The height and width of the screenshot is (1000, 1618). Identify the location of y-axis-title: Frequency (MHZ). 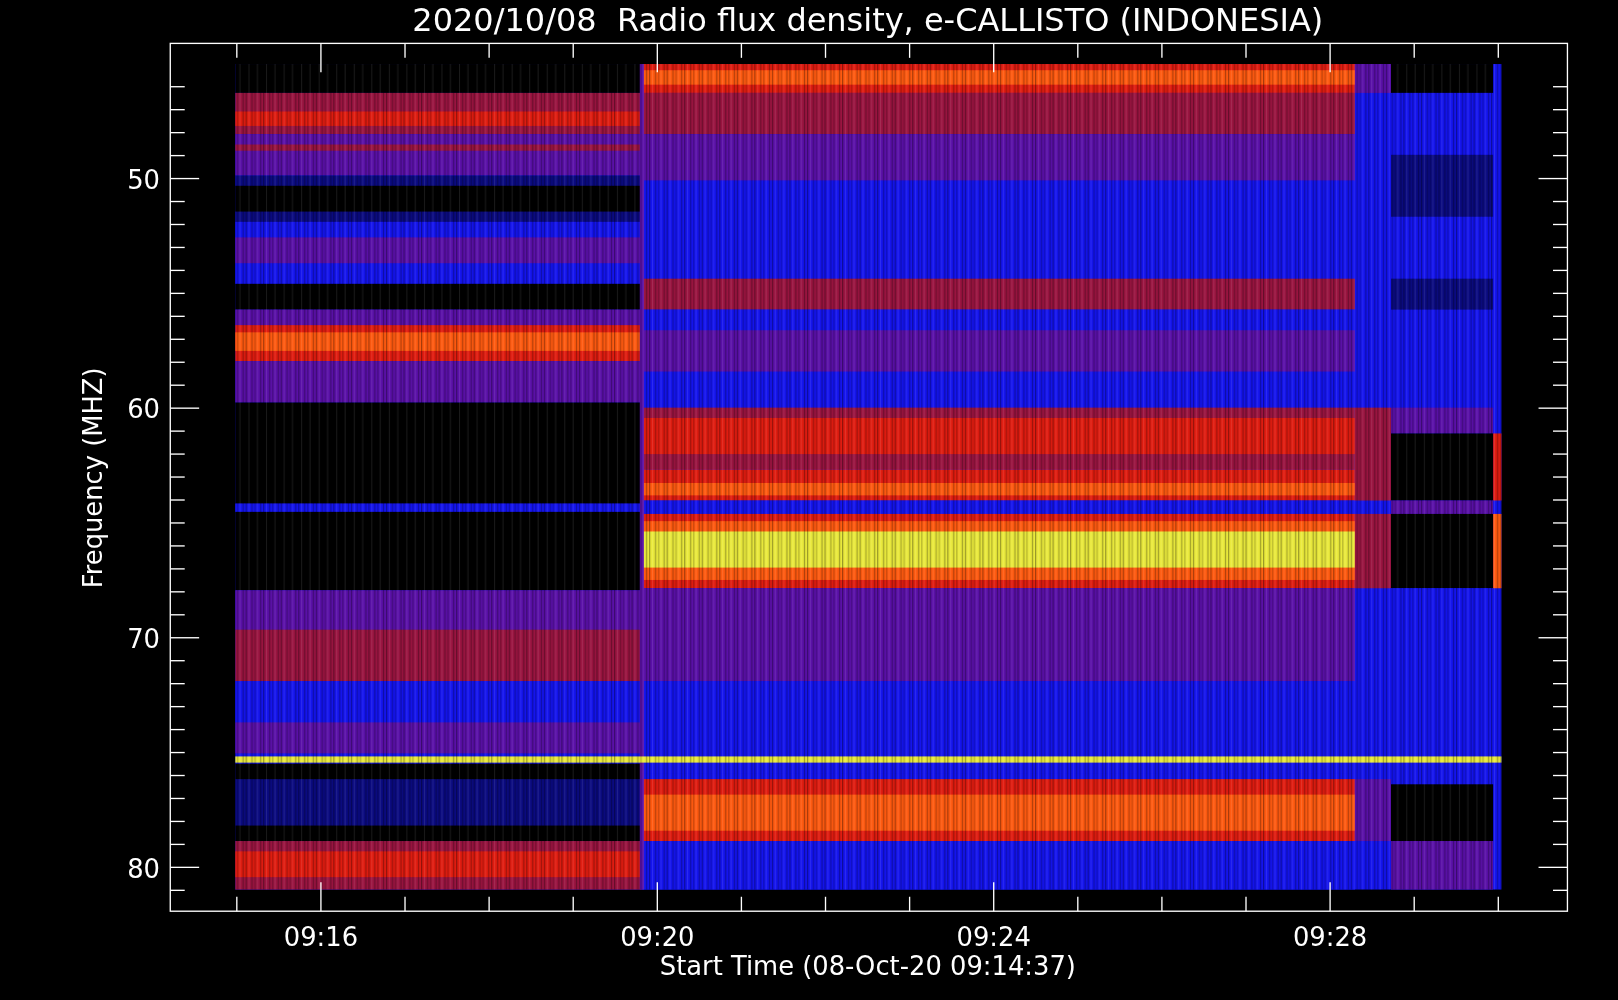
(93, 478).